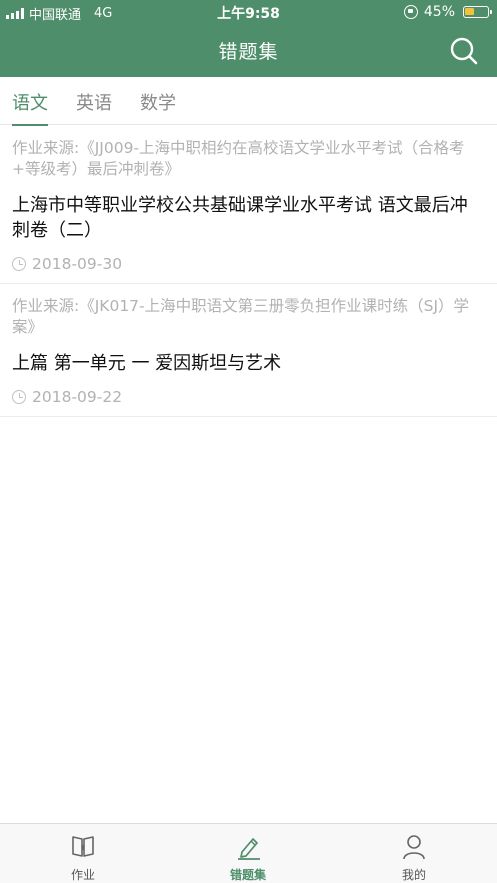  Describe the element at coordinates (414, 847) in the screenshot. I see `person-icon` at that location.